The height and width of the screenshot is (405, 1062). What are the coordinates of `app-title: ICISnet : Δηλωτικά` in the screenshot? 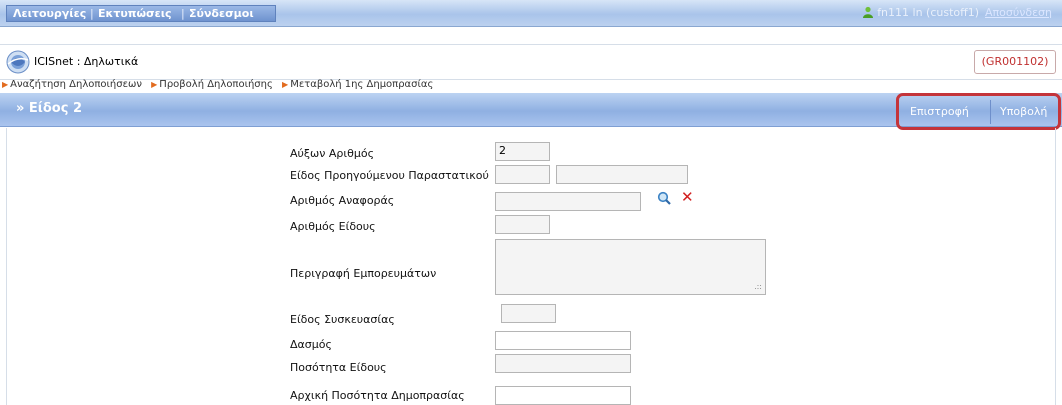 It's located at (86, 61).